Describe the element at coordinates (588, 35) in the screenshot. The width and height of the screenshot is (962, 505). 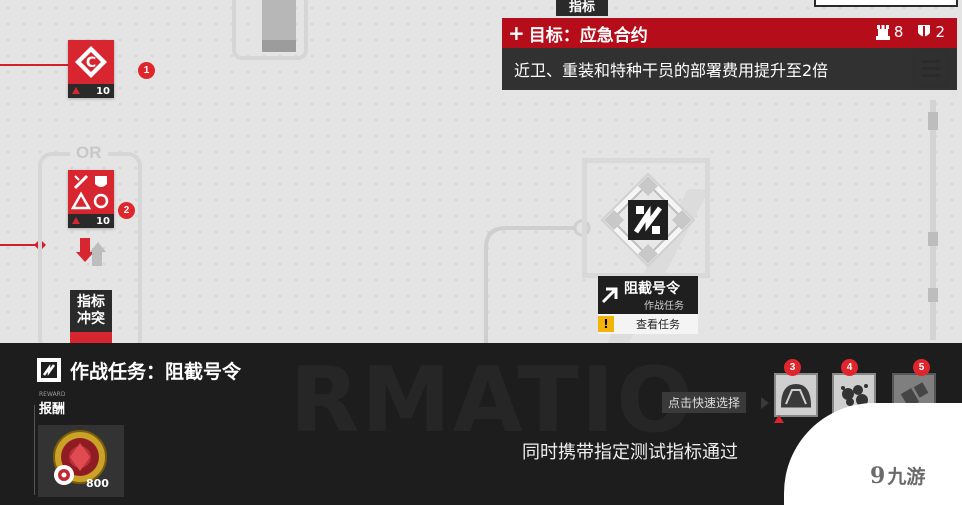
I see `objective-title: 目标：应急合约` at that location.